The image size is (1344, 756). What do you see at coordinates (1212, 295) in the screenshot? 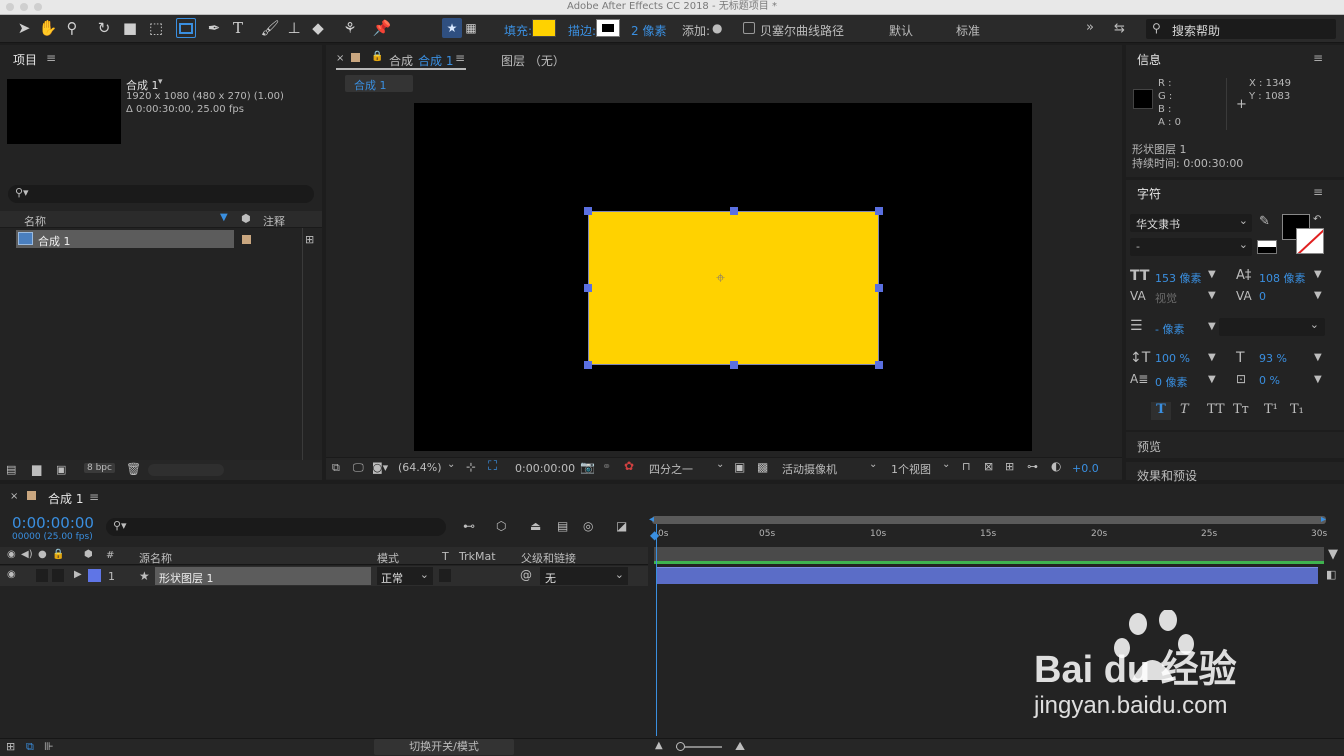
I see `kerning-chevron-icon: ▼` at bounding box center [1212, 295].